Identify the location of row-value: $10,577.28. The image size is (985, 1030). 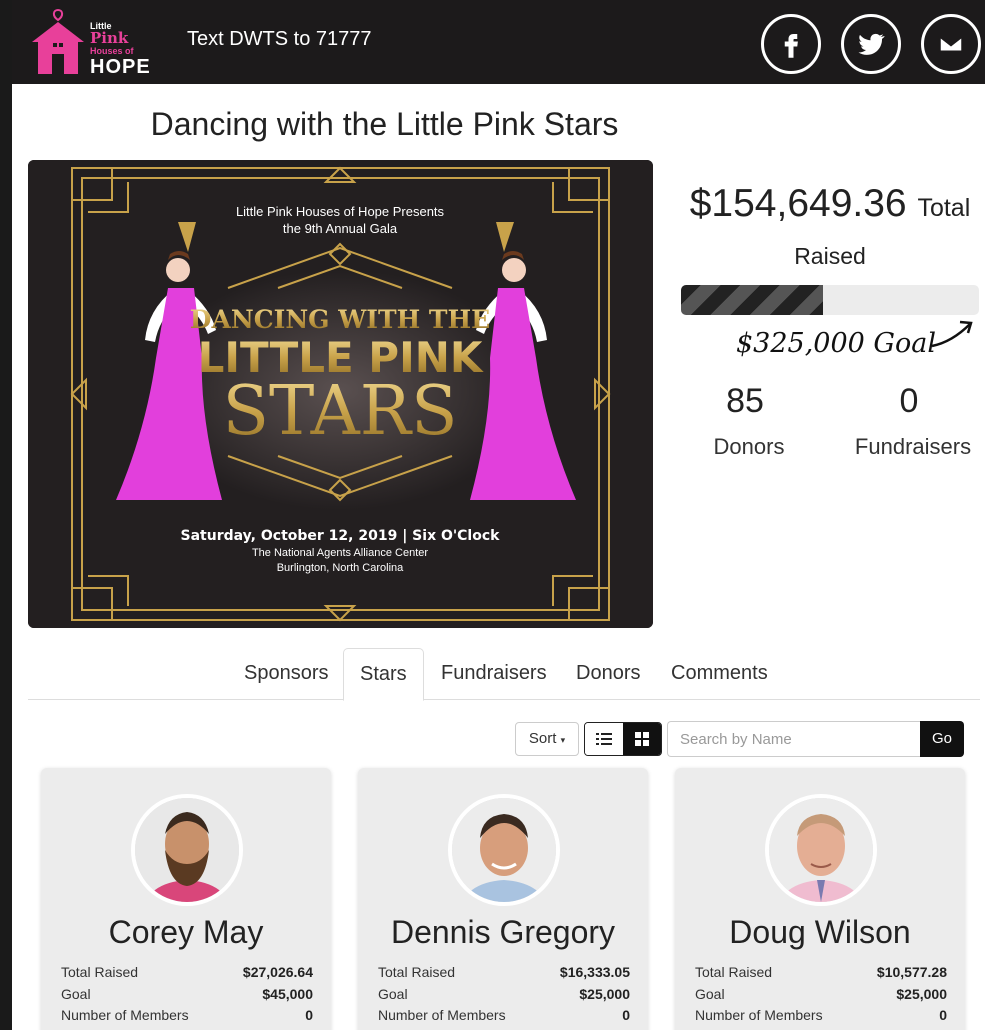
(911, 972).